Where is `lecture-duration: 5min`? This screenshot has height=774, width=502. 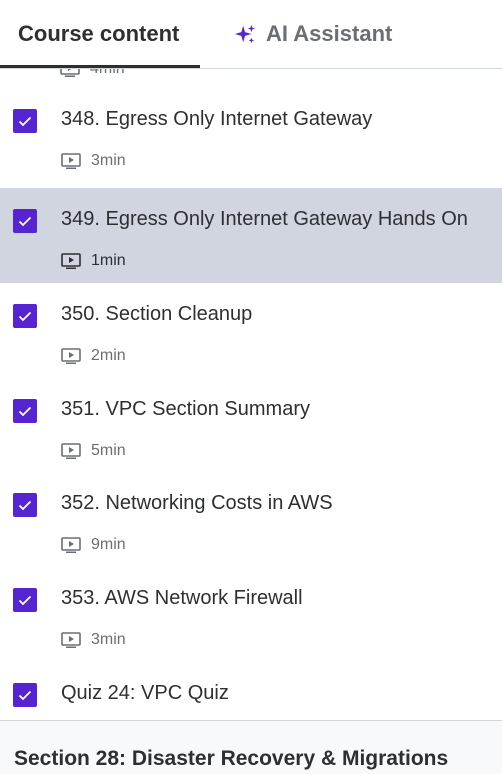 lecture-duration: 5min is located at coordinates (93, 451).